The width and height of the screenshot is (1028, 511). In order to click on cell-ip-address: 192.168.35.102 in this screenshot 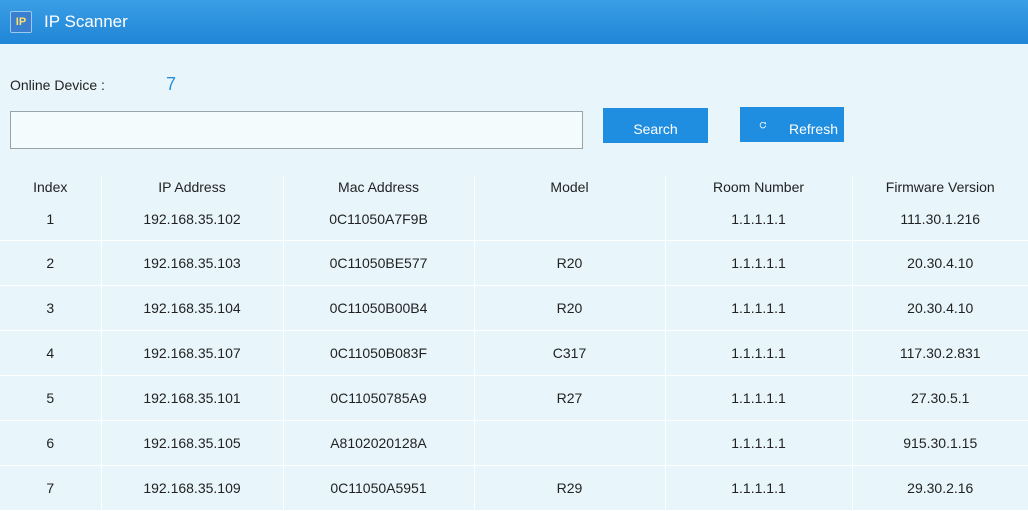, I will do `click(191, 219)`.